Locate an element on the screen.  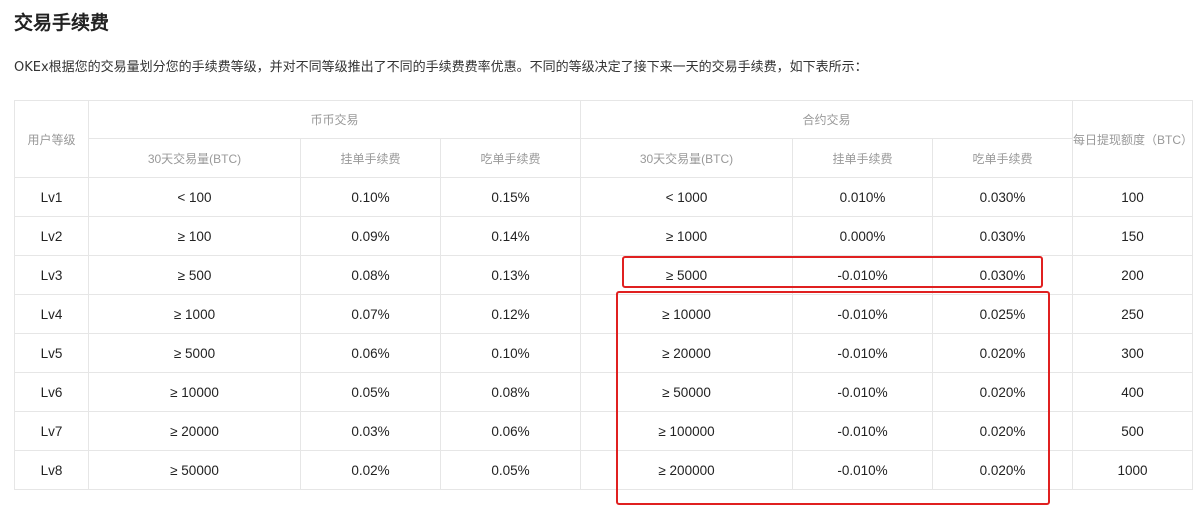
cell-withdraw-limit: 250 is located at coordinates (1132, 314).